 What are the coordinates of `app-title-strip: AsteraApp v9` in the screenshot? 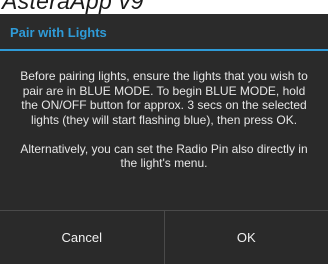 It's located at (164, 7).